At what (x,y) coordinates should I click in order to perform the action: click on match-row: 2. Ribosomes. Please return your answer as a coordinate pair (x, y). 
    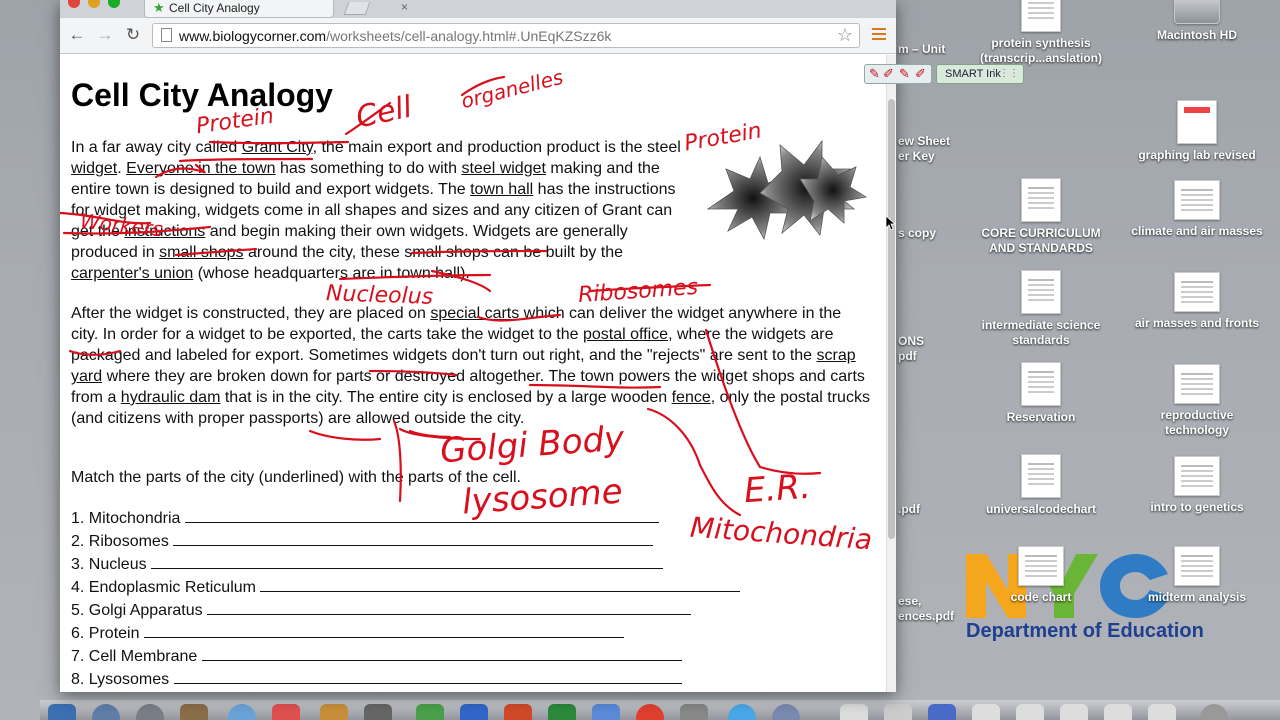
    Looking at the image, I should click on (405, 541).